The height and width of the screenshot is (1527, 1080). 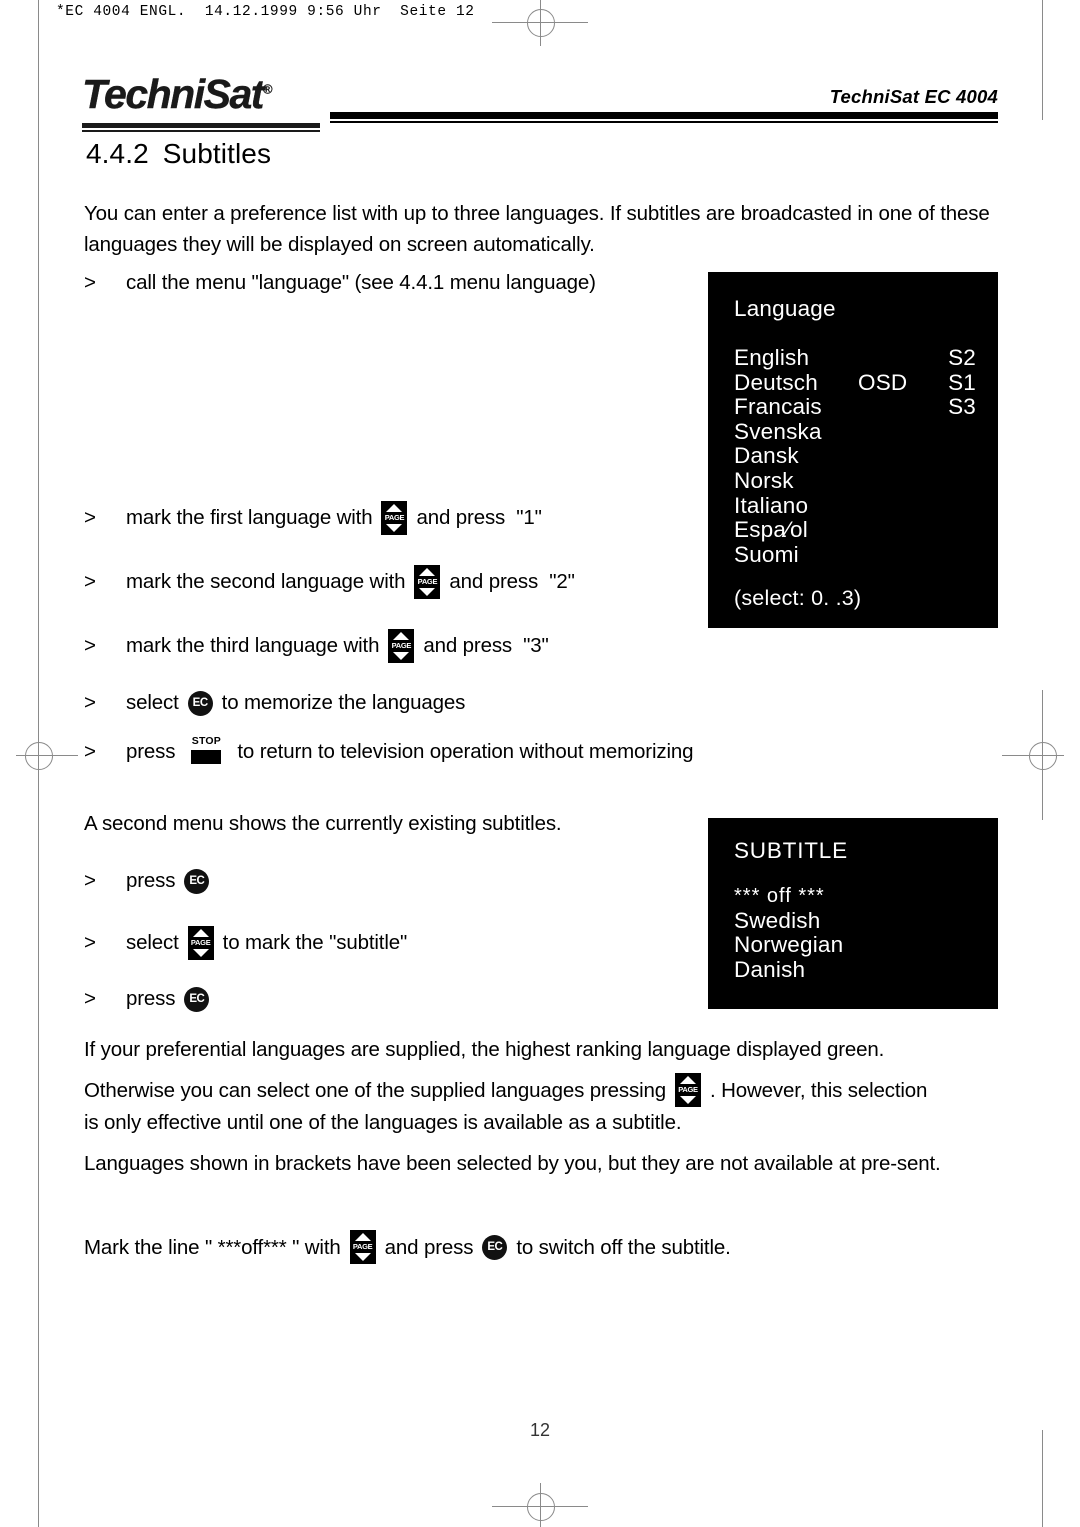 I want to click on osd-language-row: Norsk, so click(x=853, y=480).